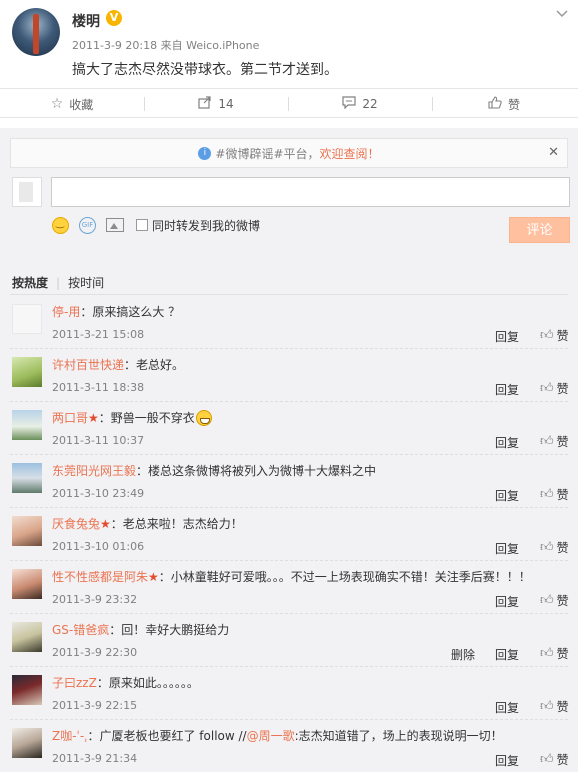  What do you see at coordinates (349, 104) in the screenshot?
I see `speech-bubble-icon` at bounding box center [349, 104].